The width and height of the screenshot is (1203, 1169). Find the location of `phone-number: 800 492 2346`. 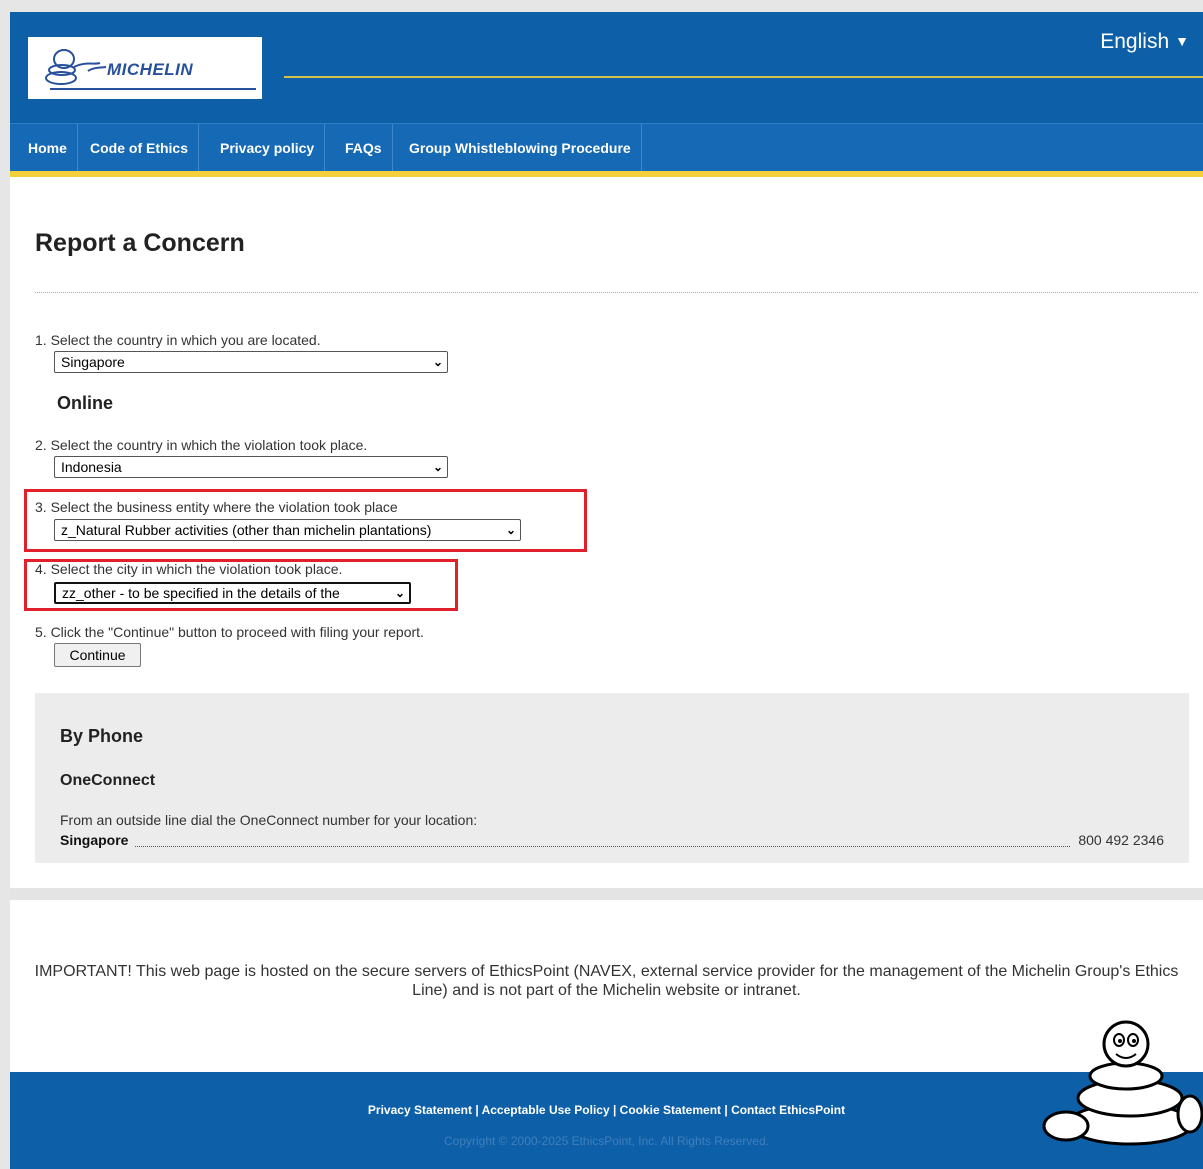

phone-number: 800 492 2346 is located at coordinates (1120, 840).